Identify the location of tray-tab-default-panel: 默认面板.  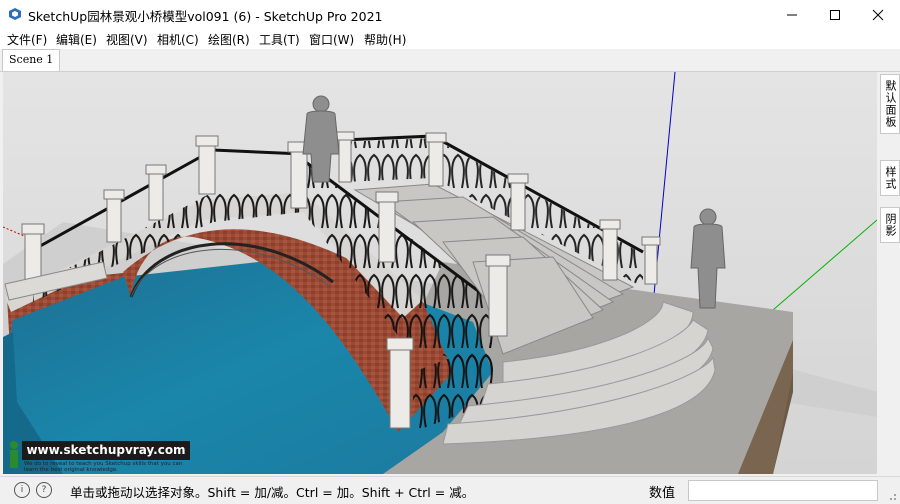
(890, 104).